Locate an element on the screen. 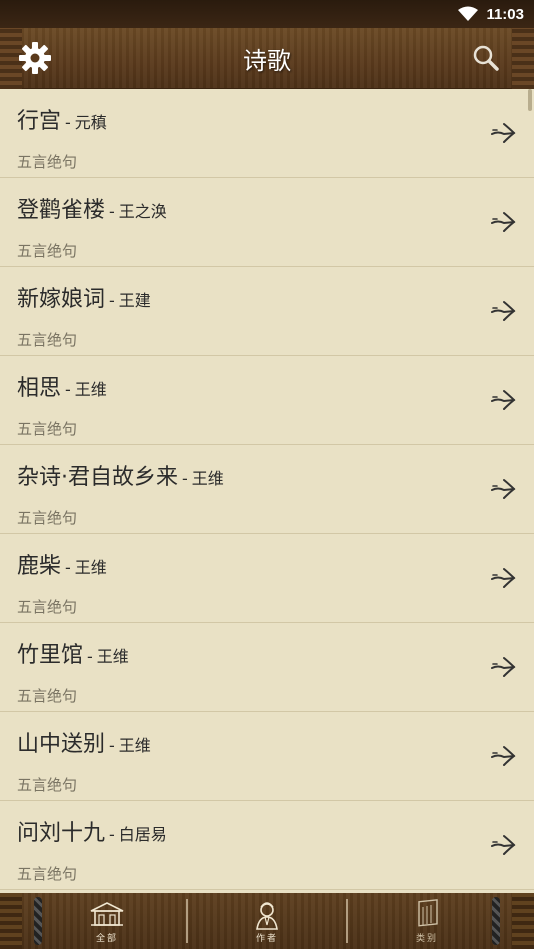 This screenshot has height=949, width=534. poem-author: 白居易 is located at coordinates (142, 834).